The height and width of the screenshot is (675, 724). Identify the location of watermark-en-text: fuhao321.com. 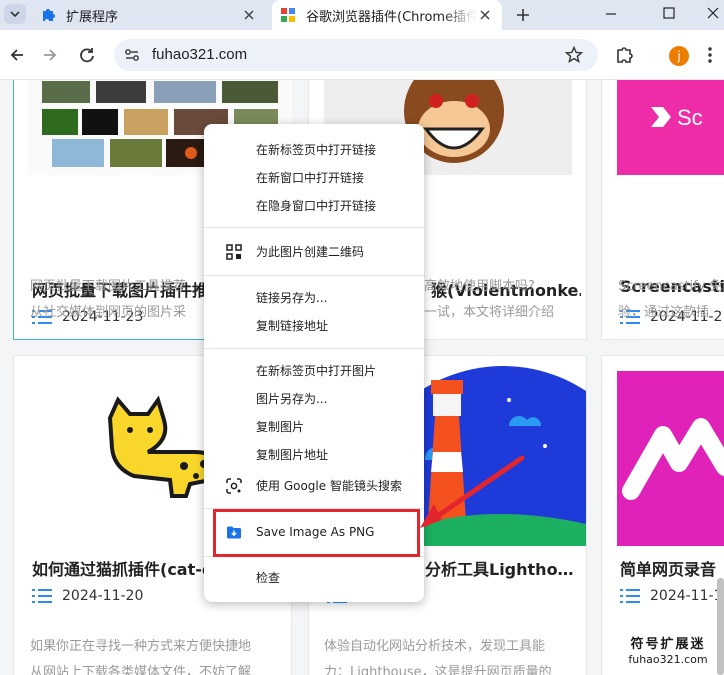
(668, 659).